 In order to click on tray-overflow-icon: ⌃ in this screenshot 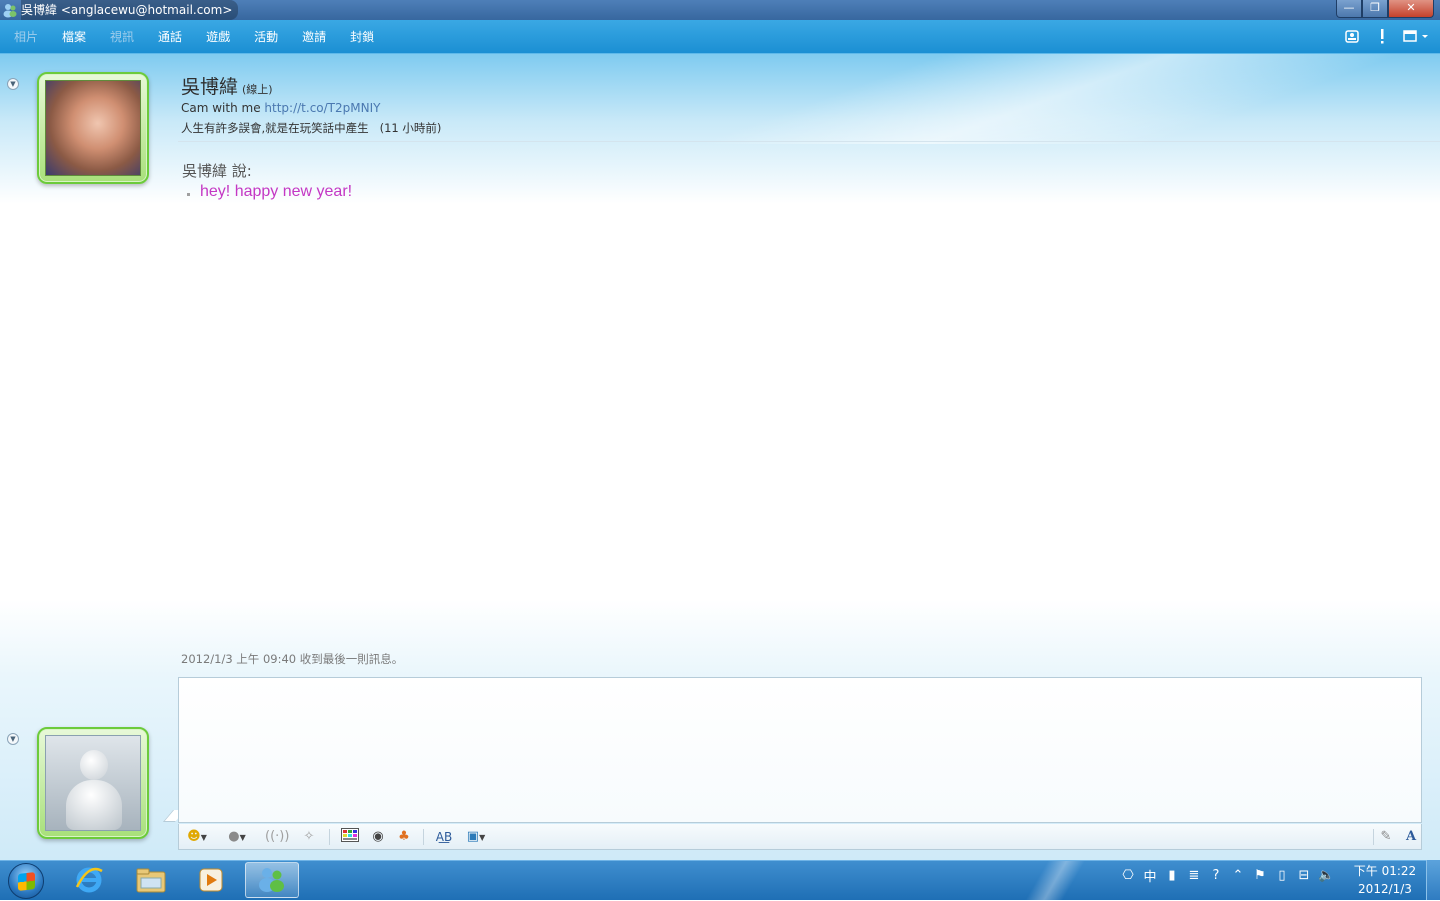, I will do `click(1238, 875)`.